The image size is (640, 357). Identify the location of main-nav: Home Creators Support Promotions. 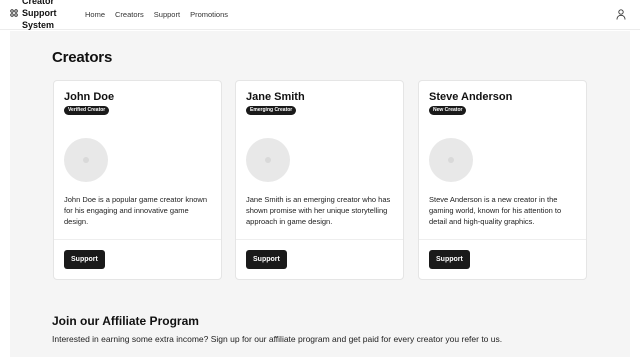
(156, 14).